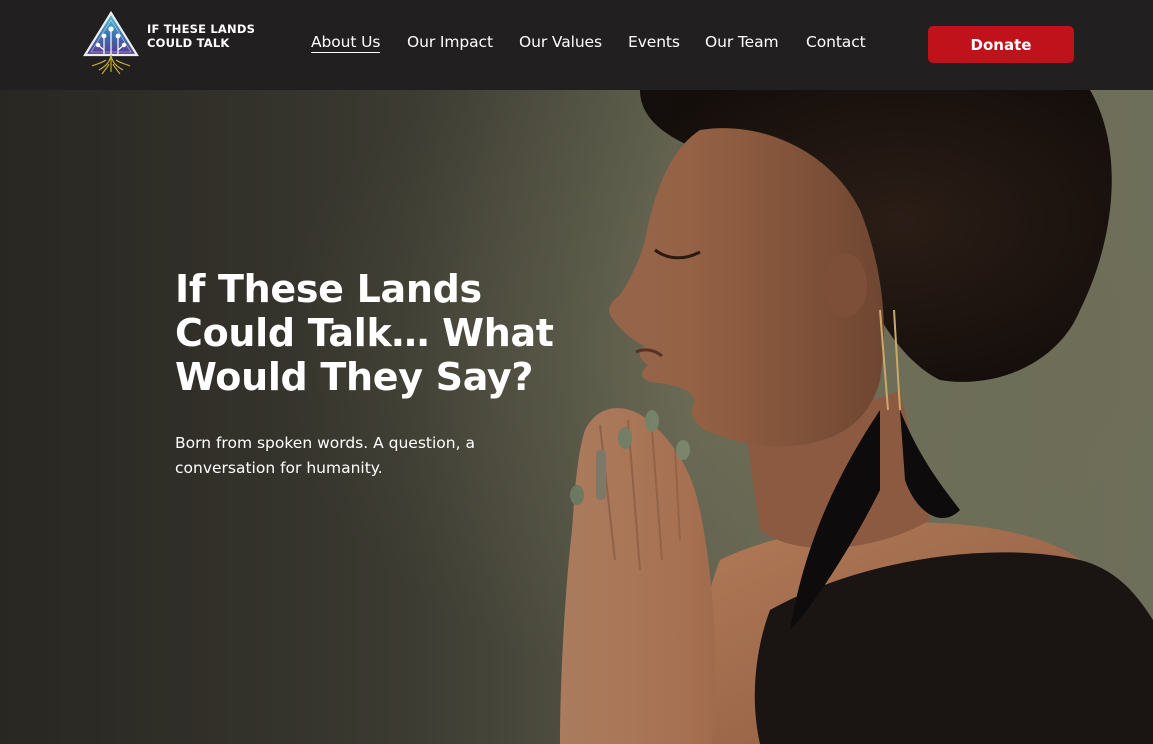  Describe the element at coordinates (836, 42) in the screenshot. I see `nav-item-contact: Contact` at that location.